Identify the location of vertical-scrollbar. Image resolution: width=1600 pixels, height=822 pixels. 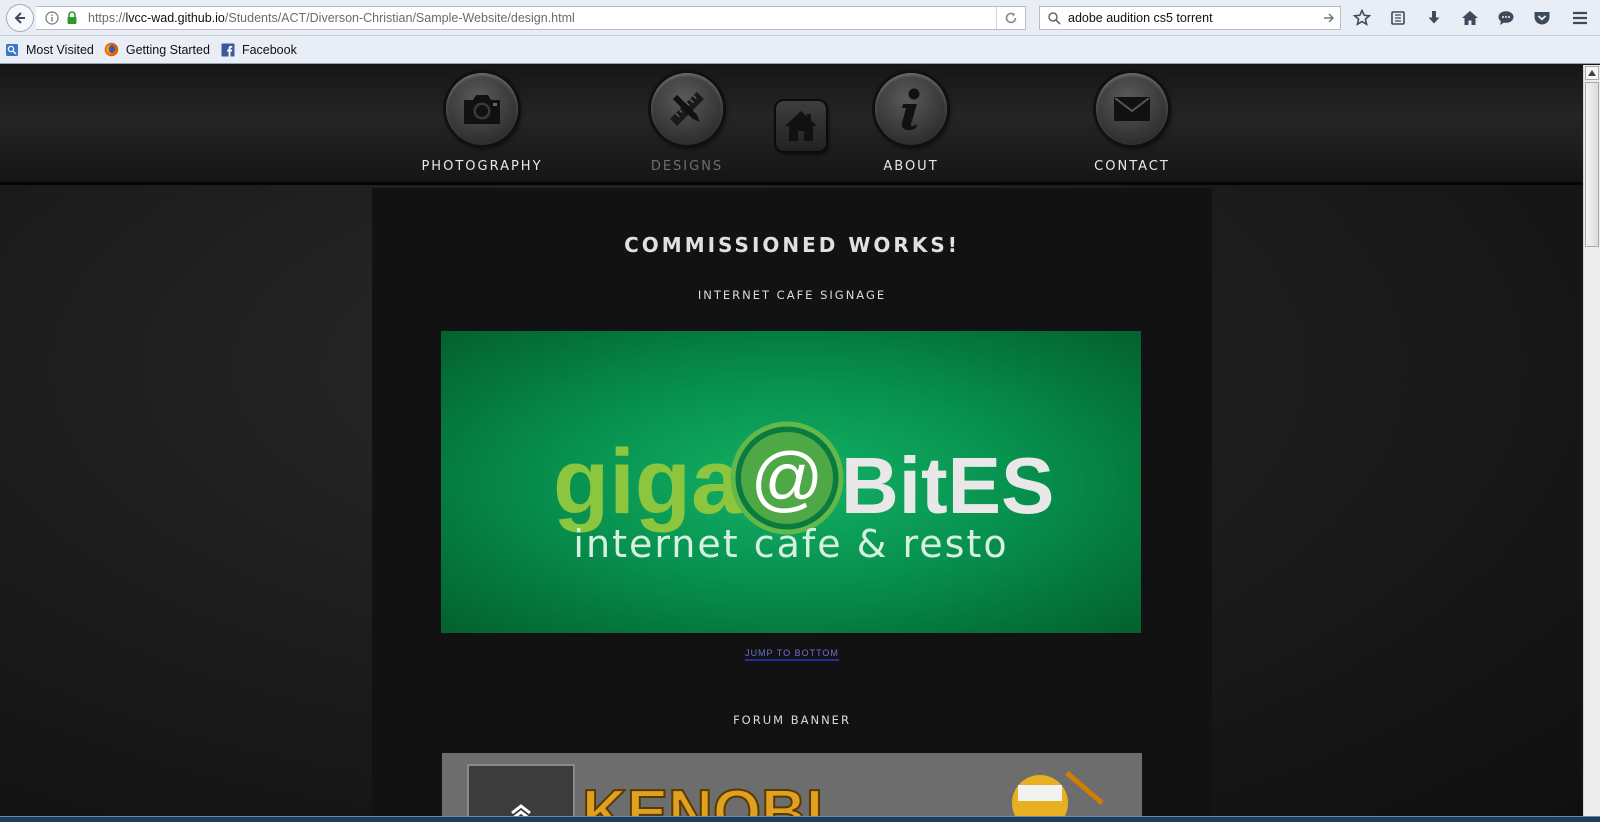
(1591, 440).